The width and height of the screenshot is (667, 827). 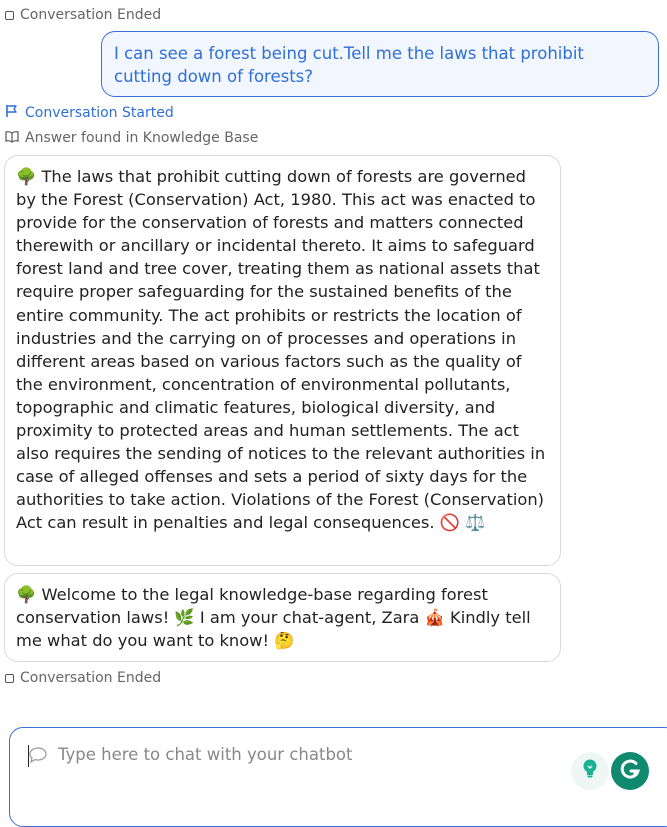 I want to click on book-icon, so click(x=12, y=138).